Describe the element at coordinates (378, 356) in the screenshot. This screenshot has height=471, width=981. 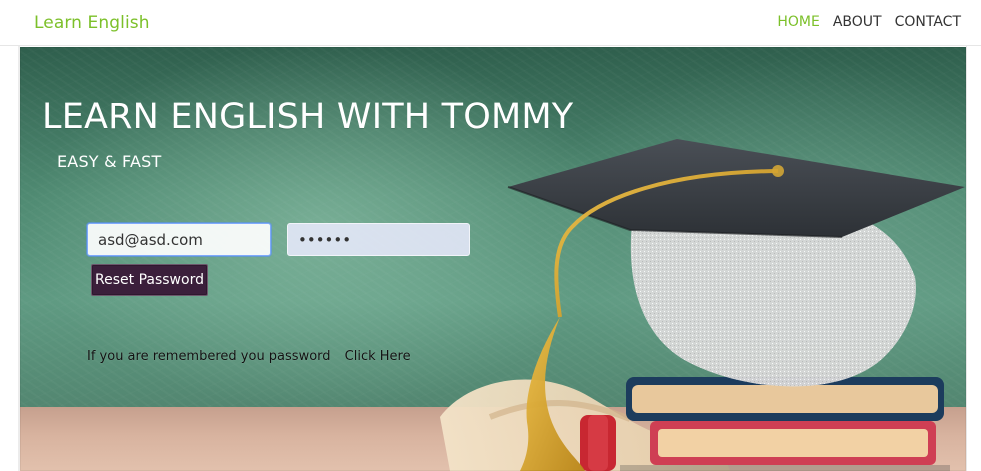
I see `click-here-link: Click Here` at that location.